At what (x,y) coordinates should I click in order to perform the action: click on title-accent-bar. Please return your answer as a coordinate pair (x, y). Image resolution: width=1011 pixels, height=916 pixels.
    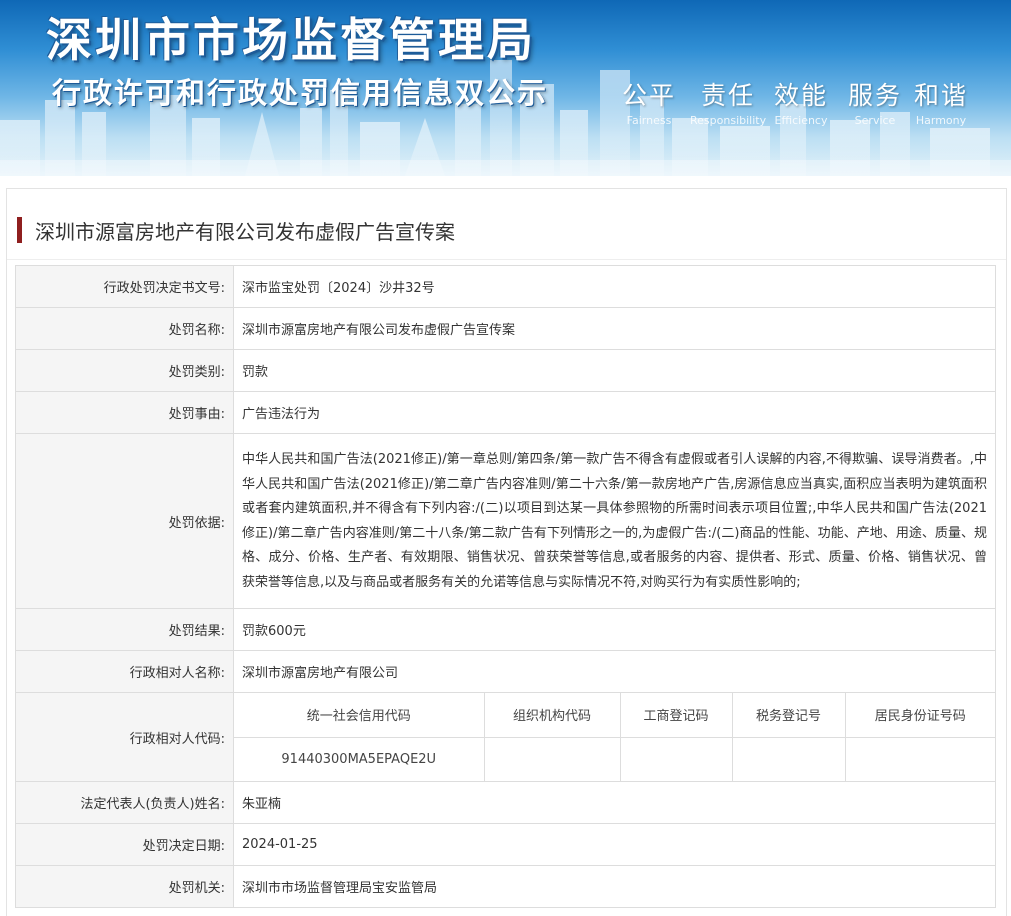
    Looking at the image, I should click on (19, 230).